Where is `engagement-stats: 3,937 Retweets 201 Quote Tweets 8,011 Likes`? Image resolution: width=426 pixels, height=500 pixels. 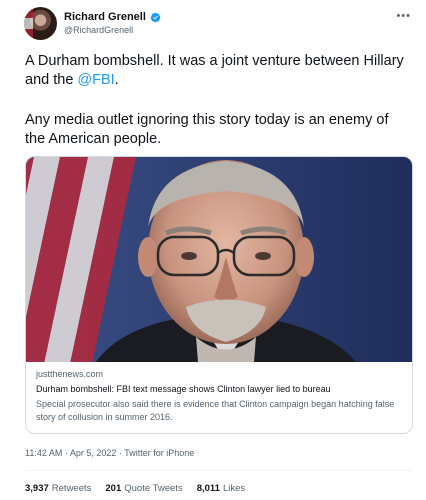 engagement-stats: 3,937 Retweets 201 Quote Tweets 8,011 Likes is located at coordinates (135, 488).